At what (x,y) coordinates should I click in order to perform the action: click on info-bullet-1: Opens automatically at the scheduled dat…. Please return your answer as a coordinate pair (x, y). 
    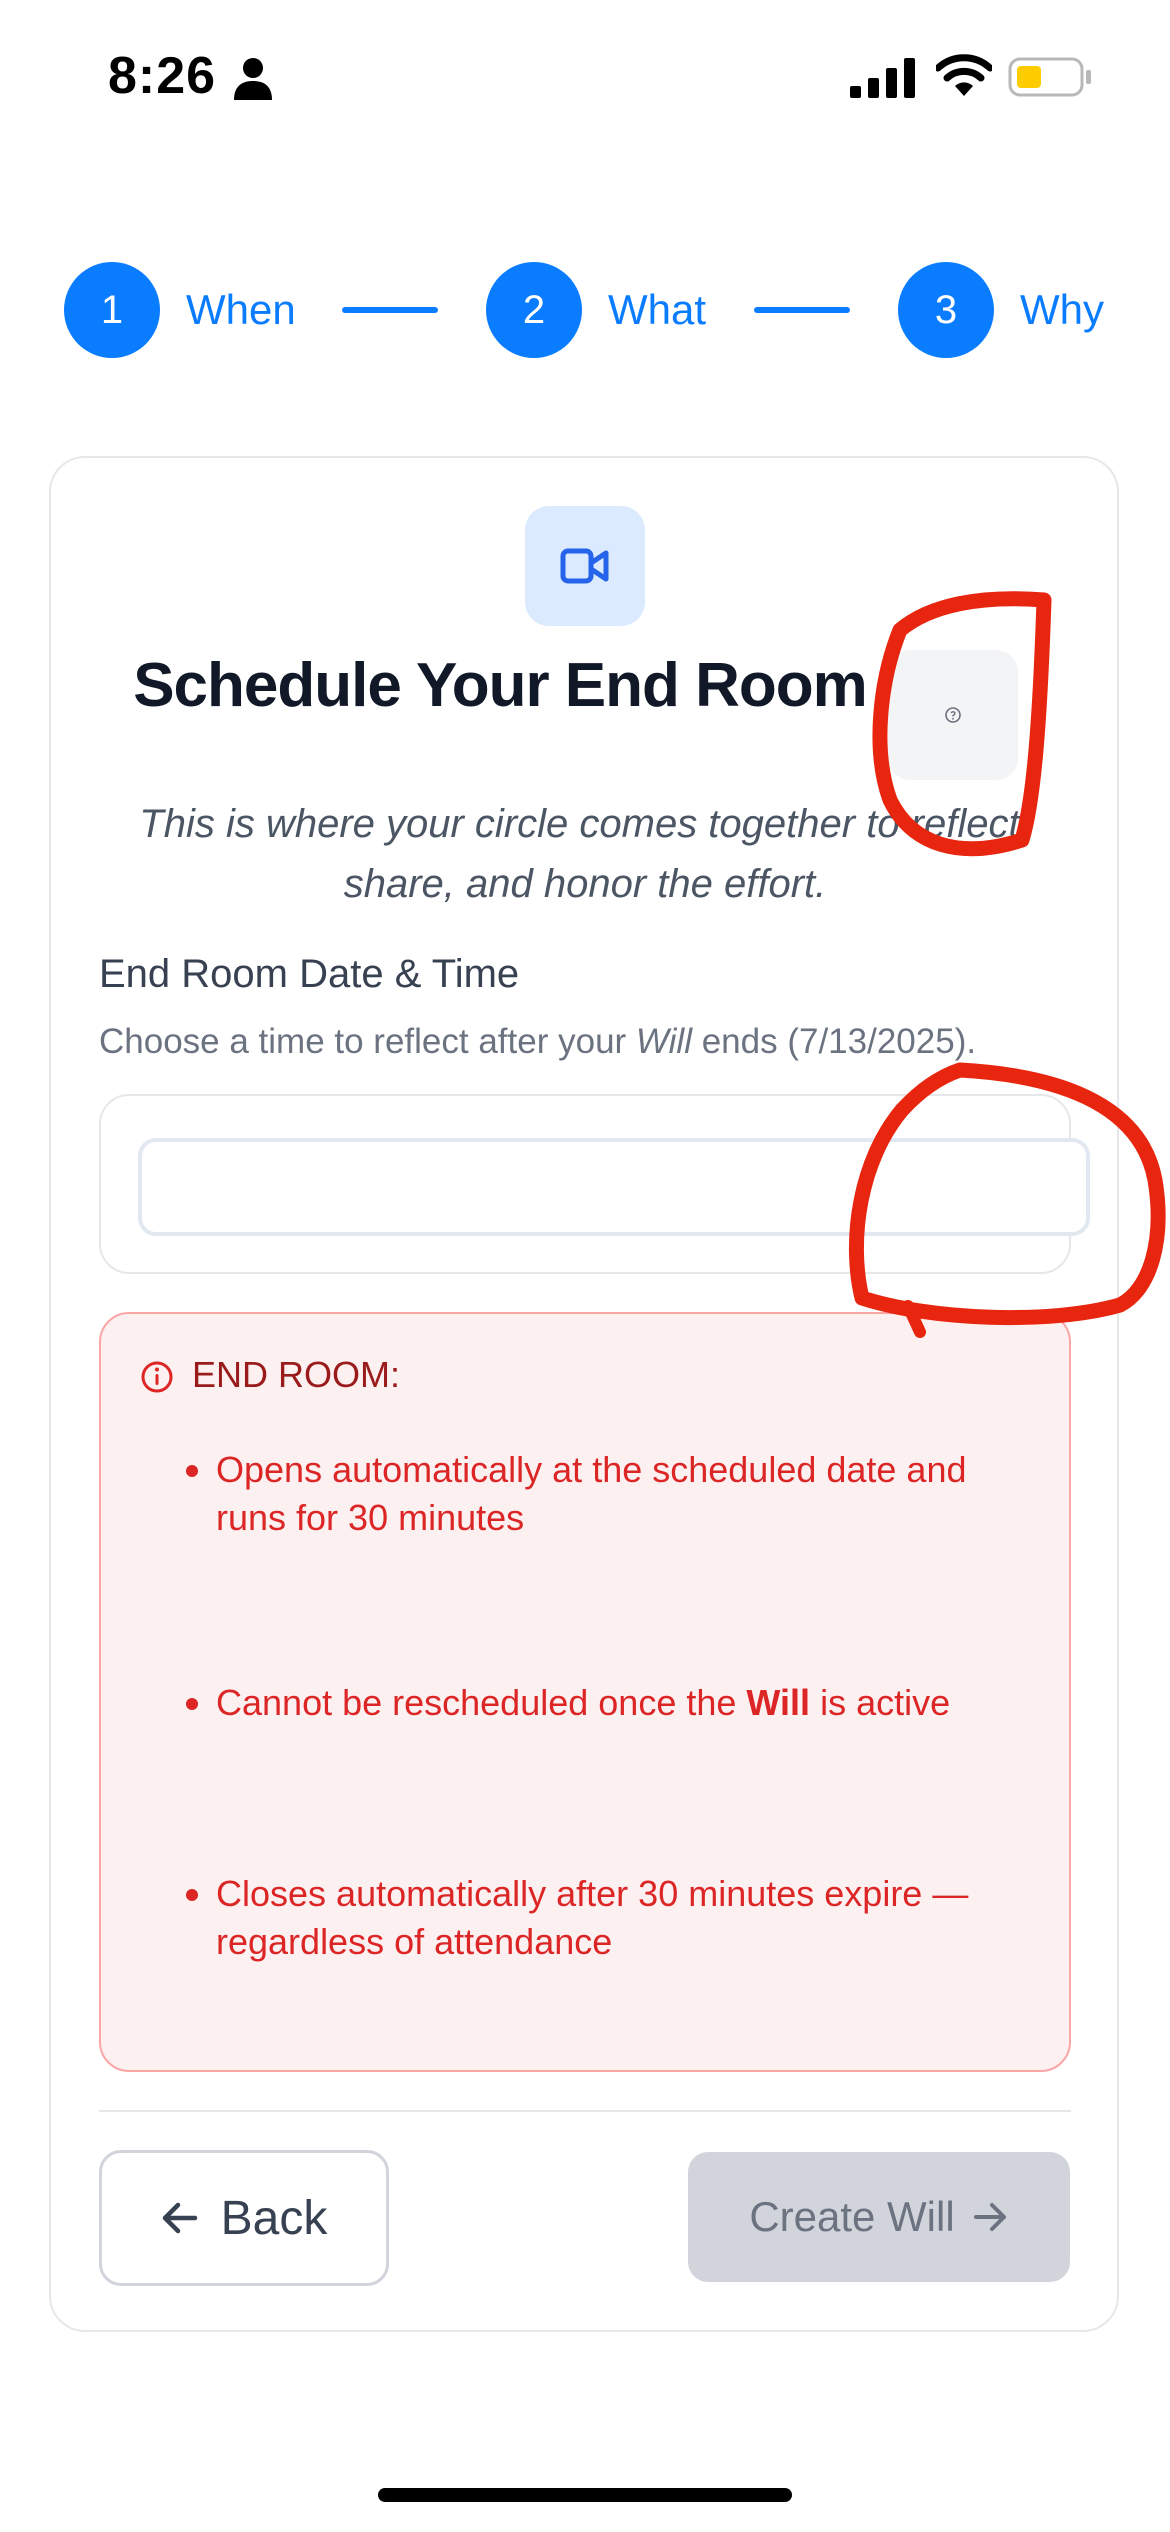
    Looking at the image, I should click on (591, 1493).